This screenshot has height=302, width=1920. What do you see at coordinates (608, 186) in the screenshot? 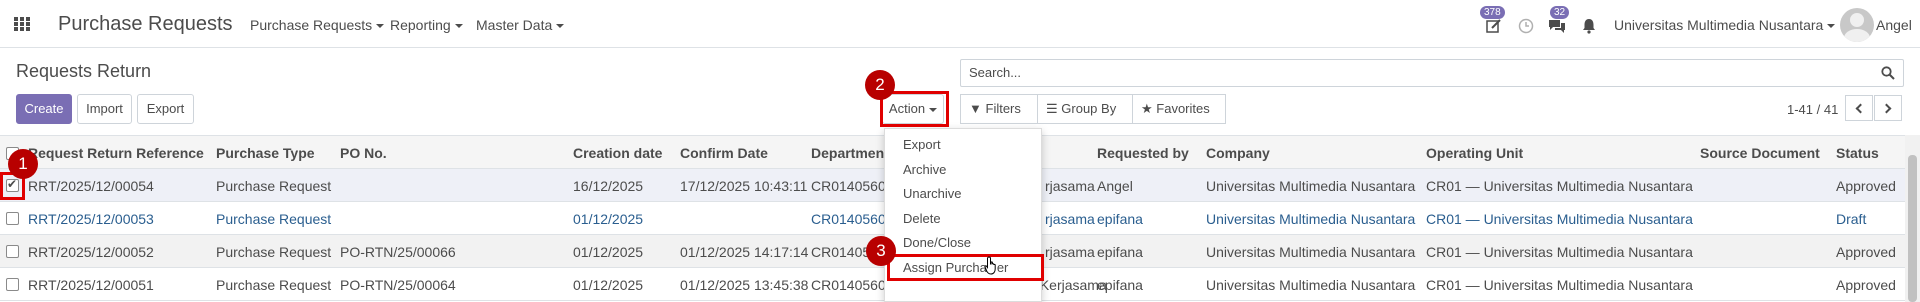
I see `cell-creation-date: 16/12/2025` at bounding box center [608, 186].